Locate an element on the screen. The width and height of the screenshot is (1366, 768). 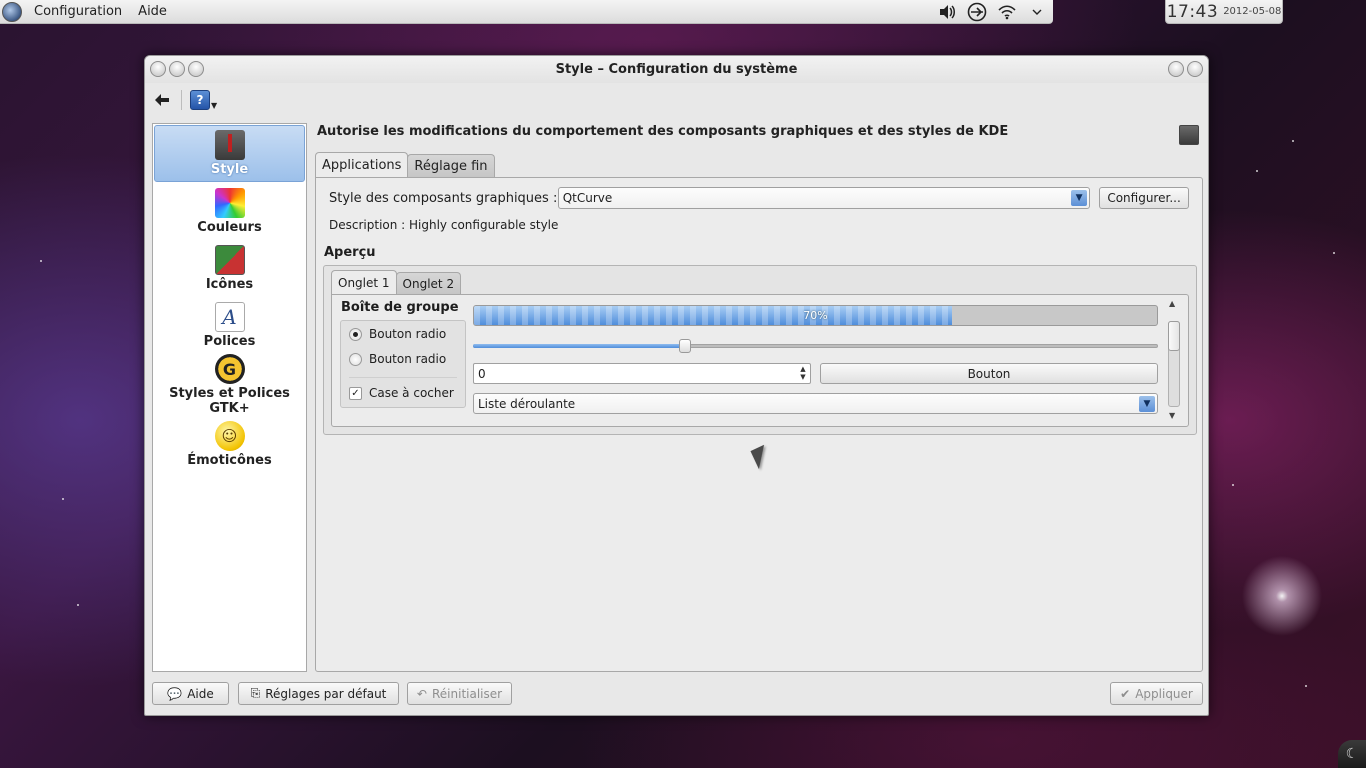
checkbox-row: ✓ Case à cocher is located at coordinates (401, 393).